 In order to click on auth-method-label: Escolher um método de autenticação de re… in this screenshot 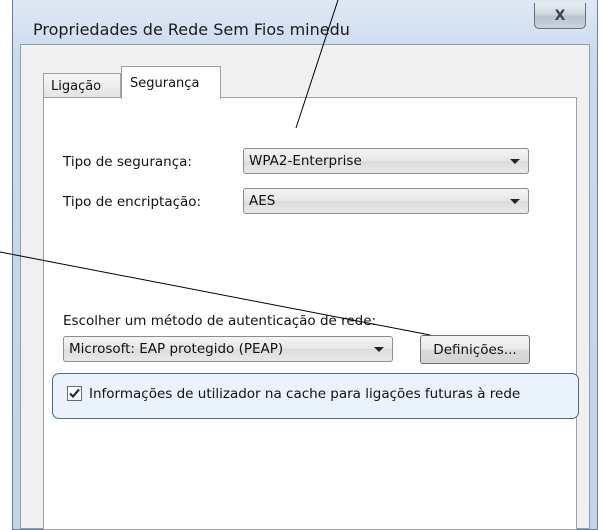, I will do `click(220, 321)`.